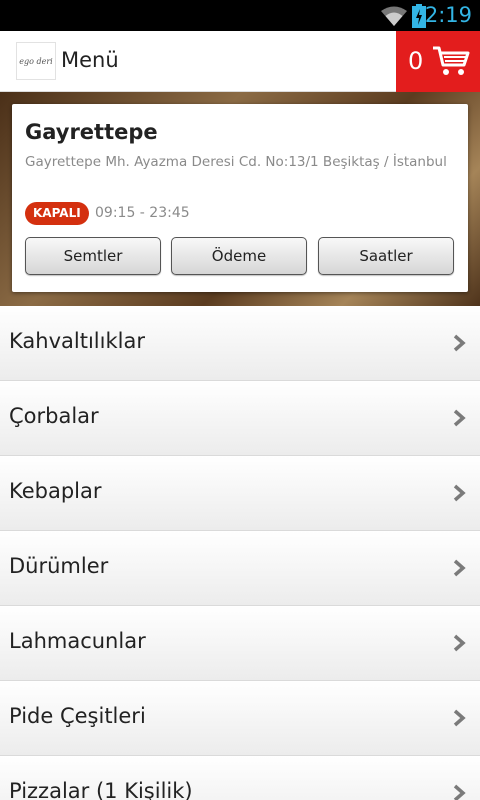 Image resolution: width=480 pixels, height=800 pixels. I want to click on status-badge: KAPALI, so click(57, 213).